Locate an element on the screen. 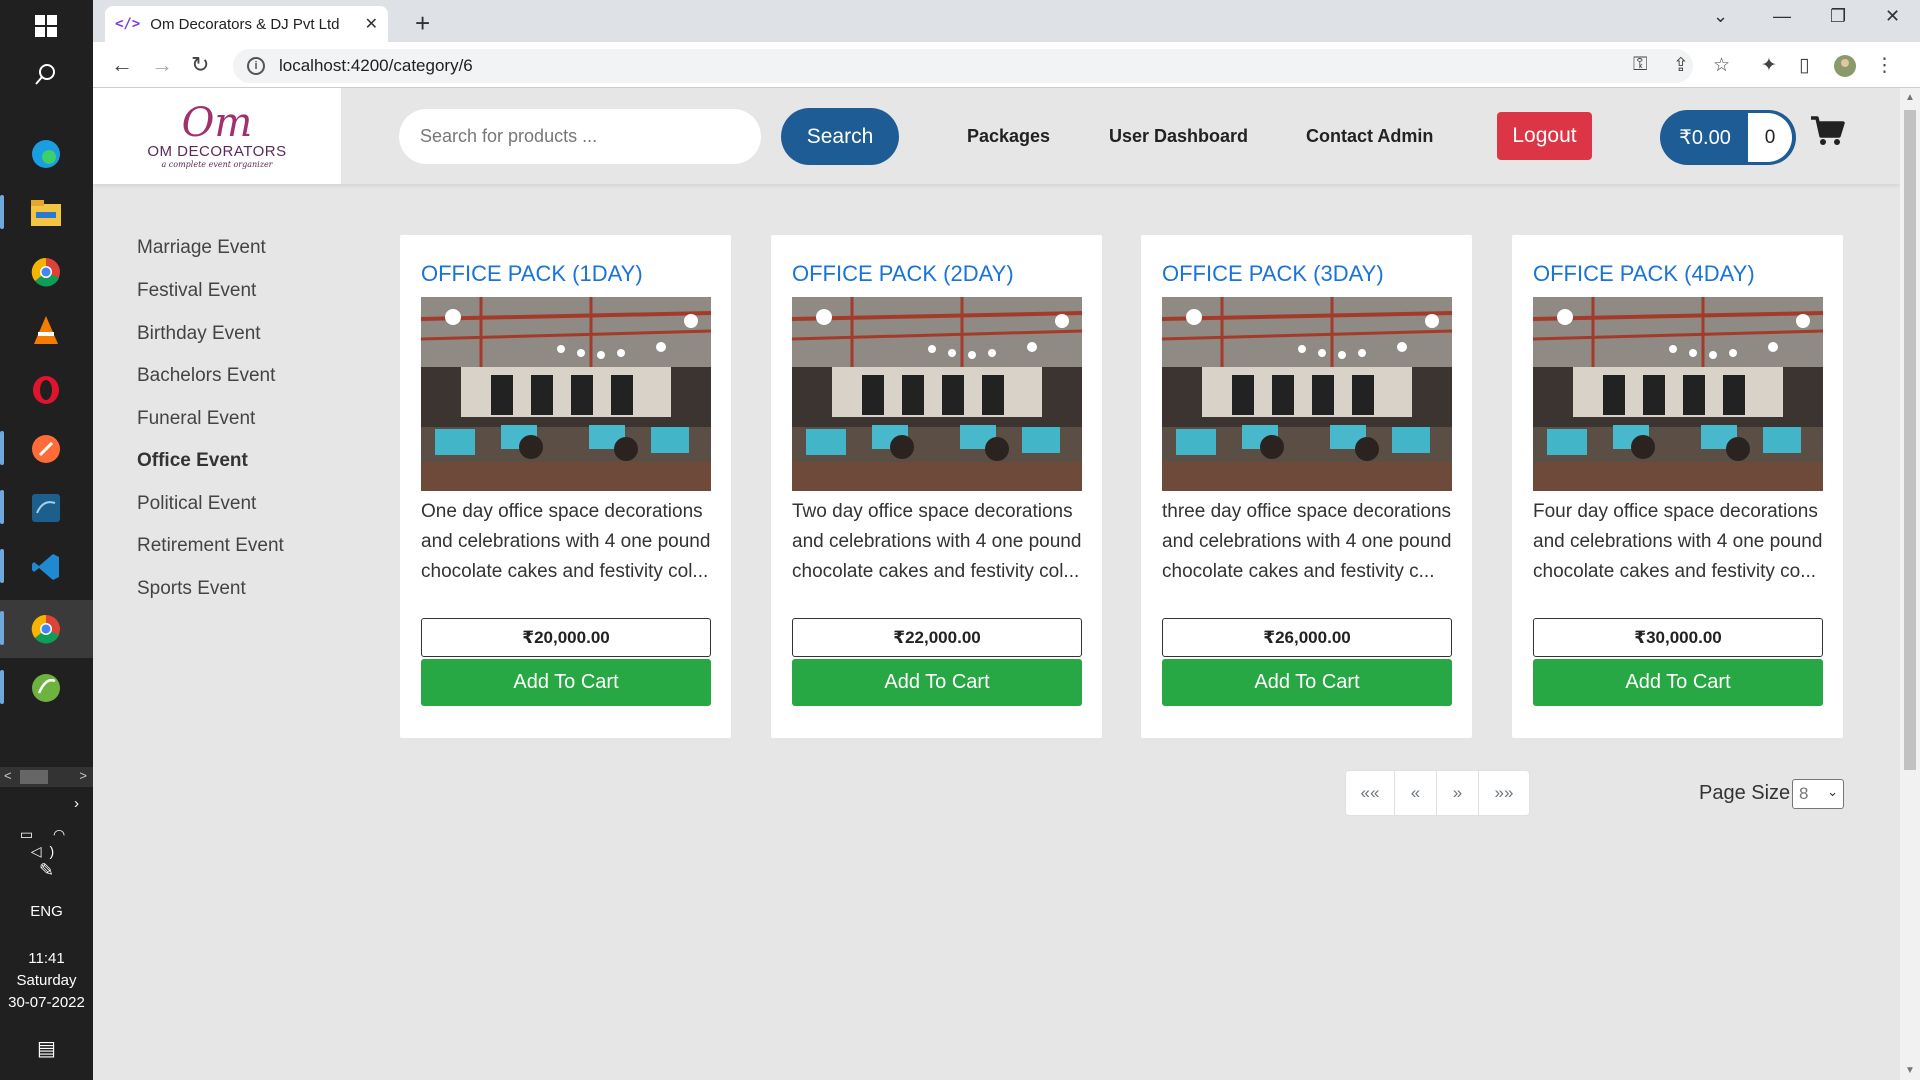 The image size is (1920, 1080). minimize-icon: — is located at coordinates (1782, 16).